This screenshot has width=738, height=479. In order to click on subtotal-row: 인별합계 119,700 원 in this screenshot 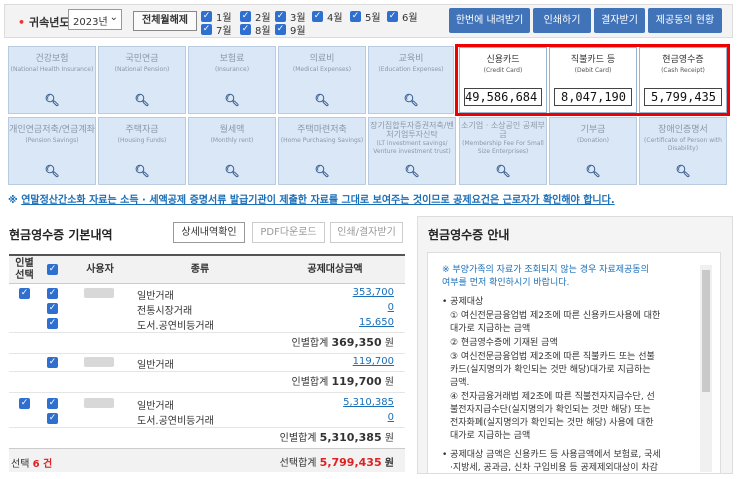, I will do `click(207, 382)`.